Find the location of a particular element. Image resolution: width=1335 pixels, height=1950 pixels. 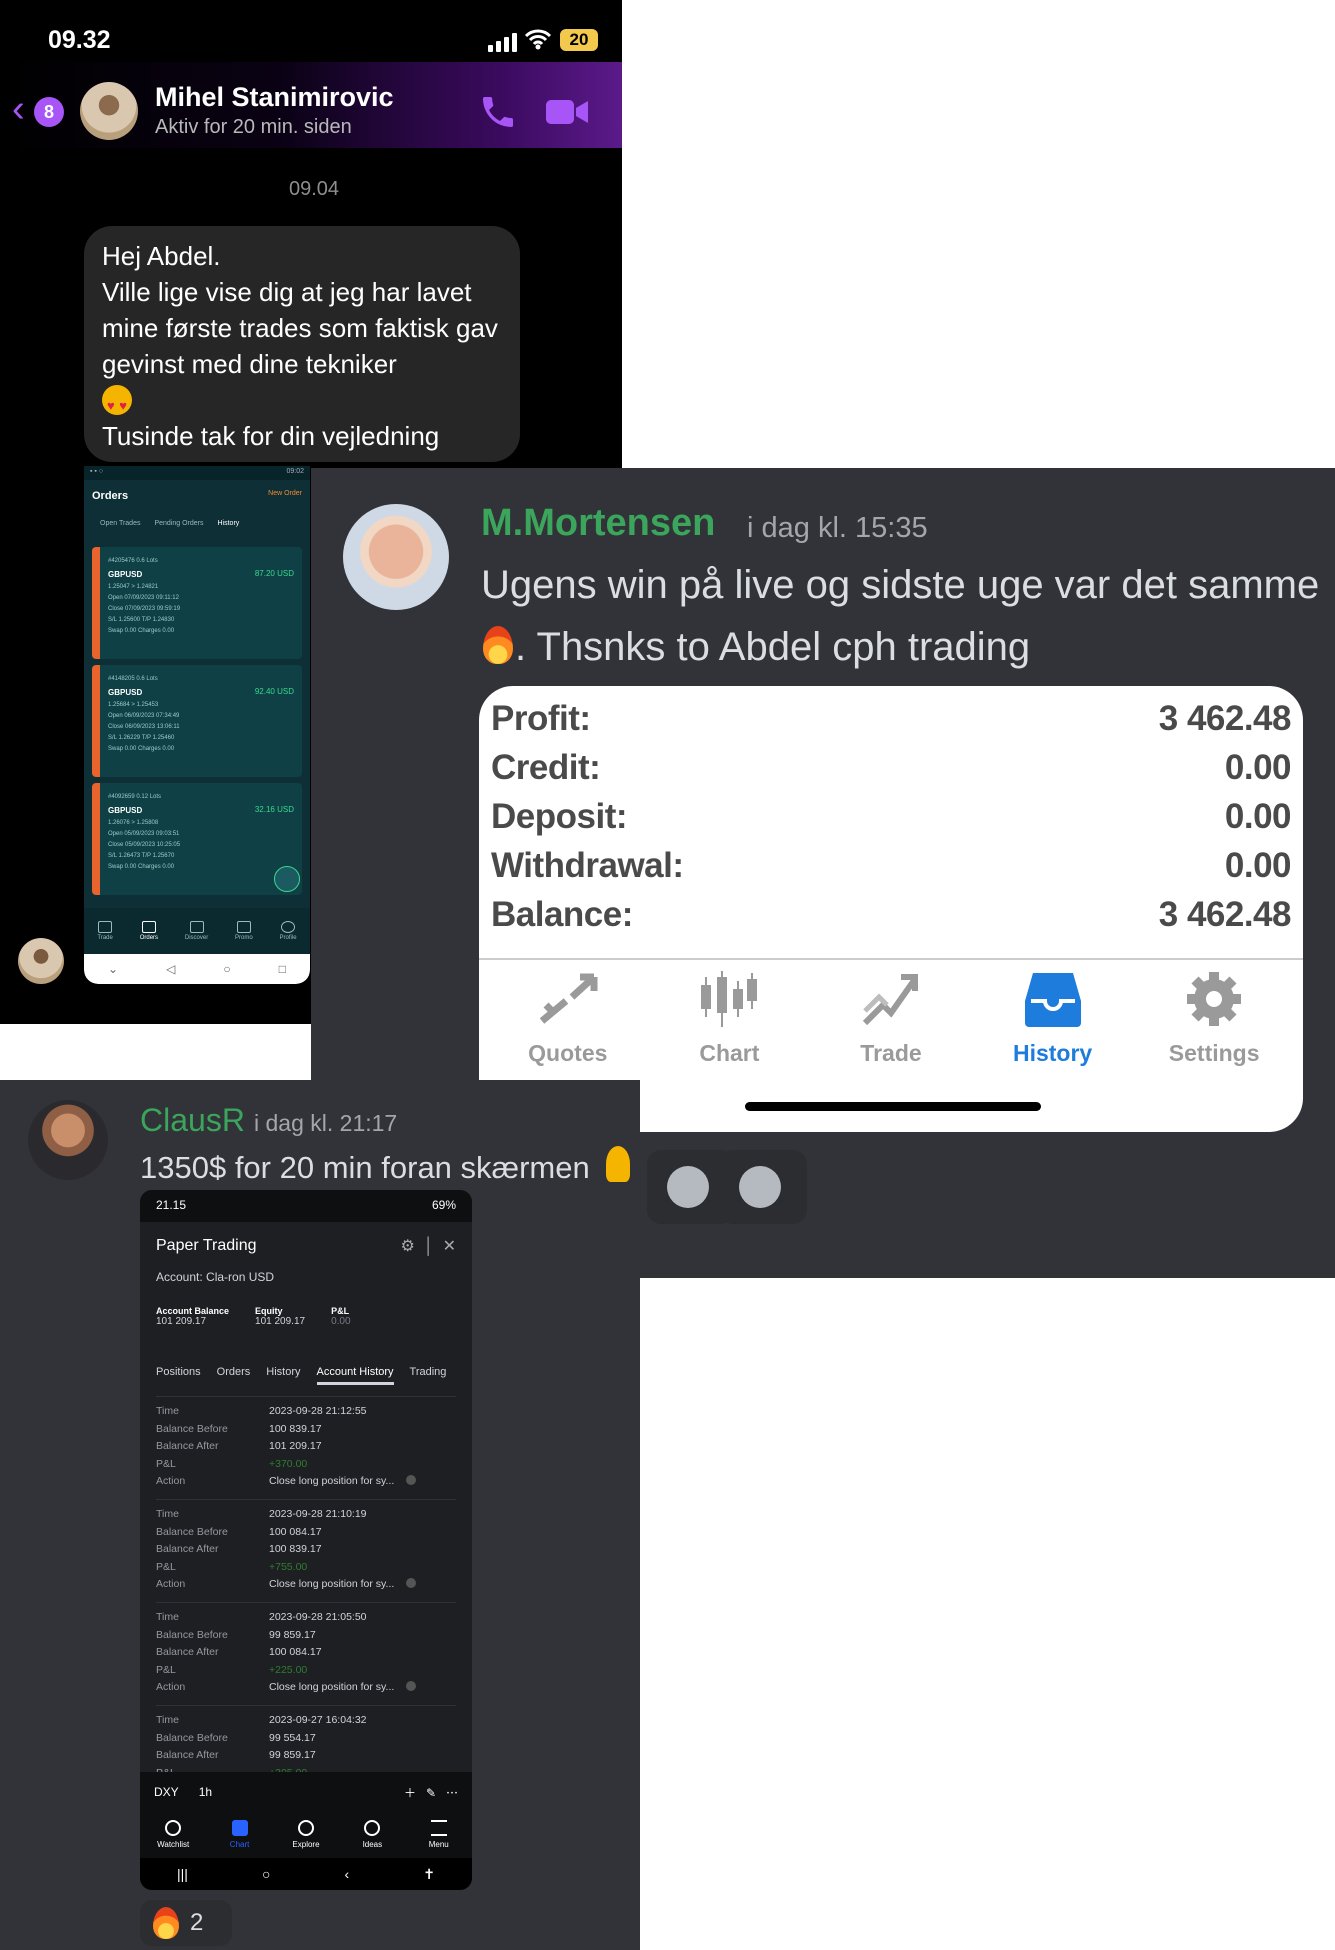

row-label: Deposit: is located at coordinates (559, 816).